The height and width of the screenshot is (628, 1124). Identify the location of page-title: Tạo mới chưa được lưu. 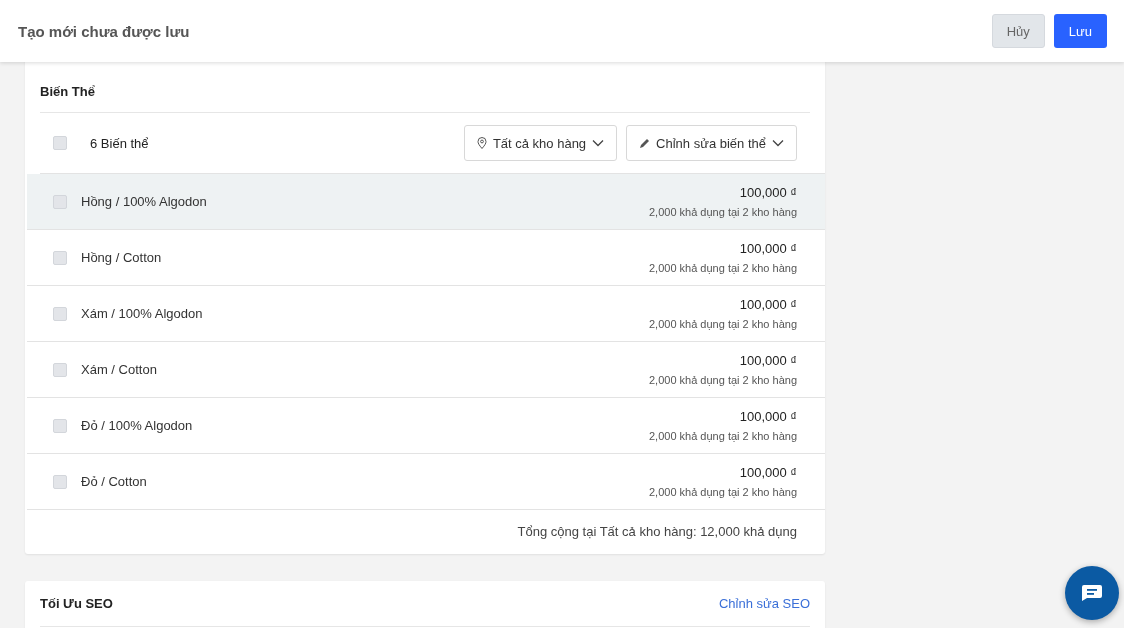
(104, 31).